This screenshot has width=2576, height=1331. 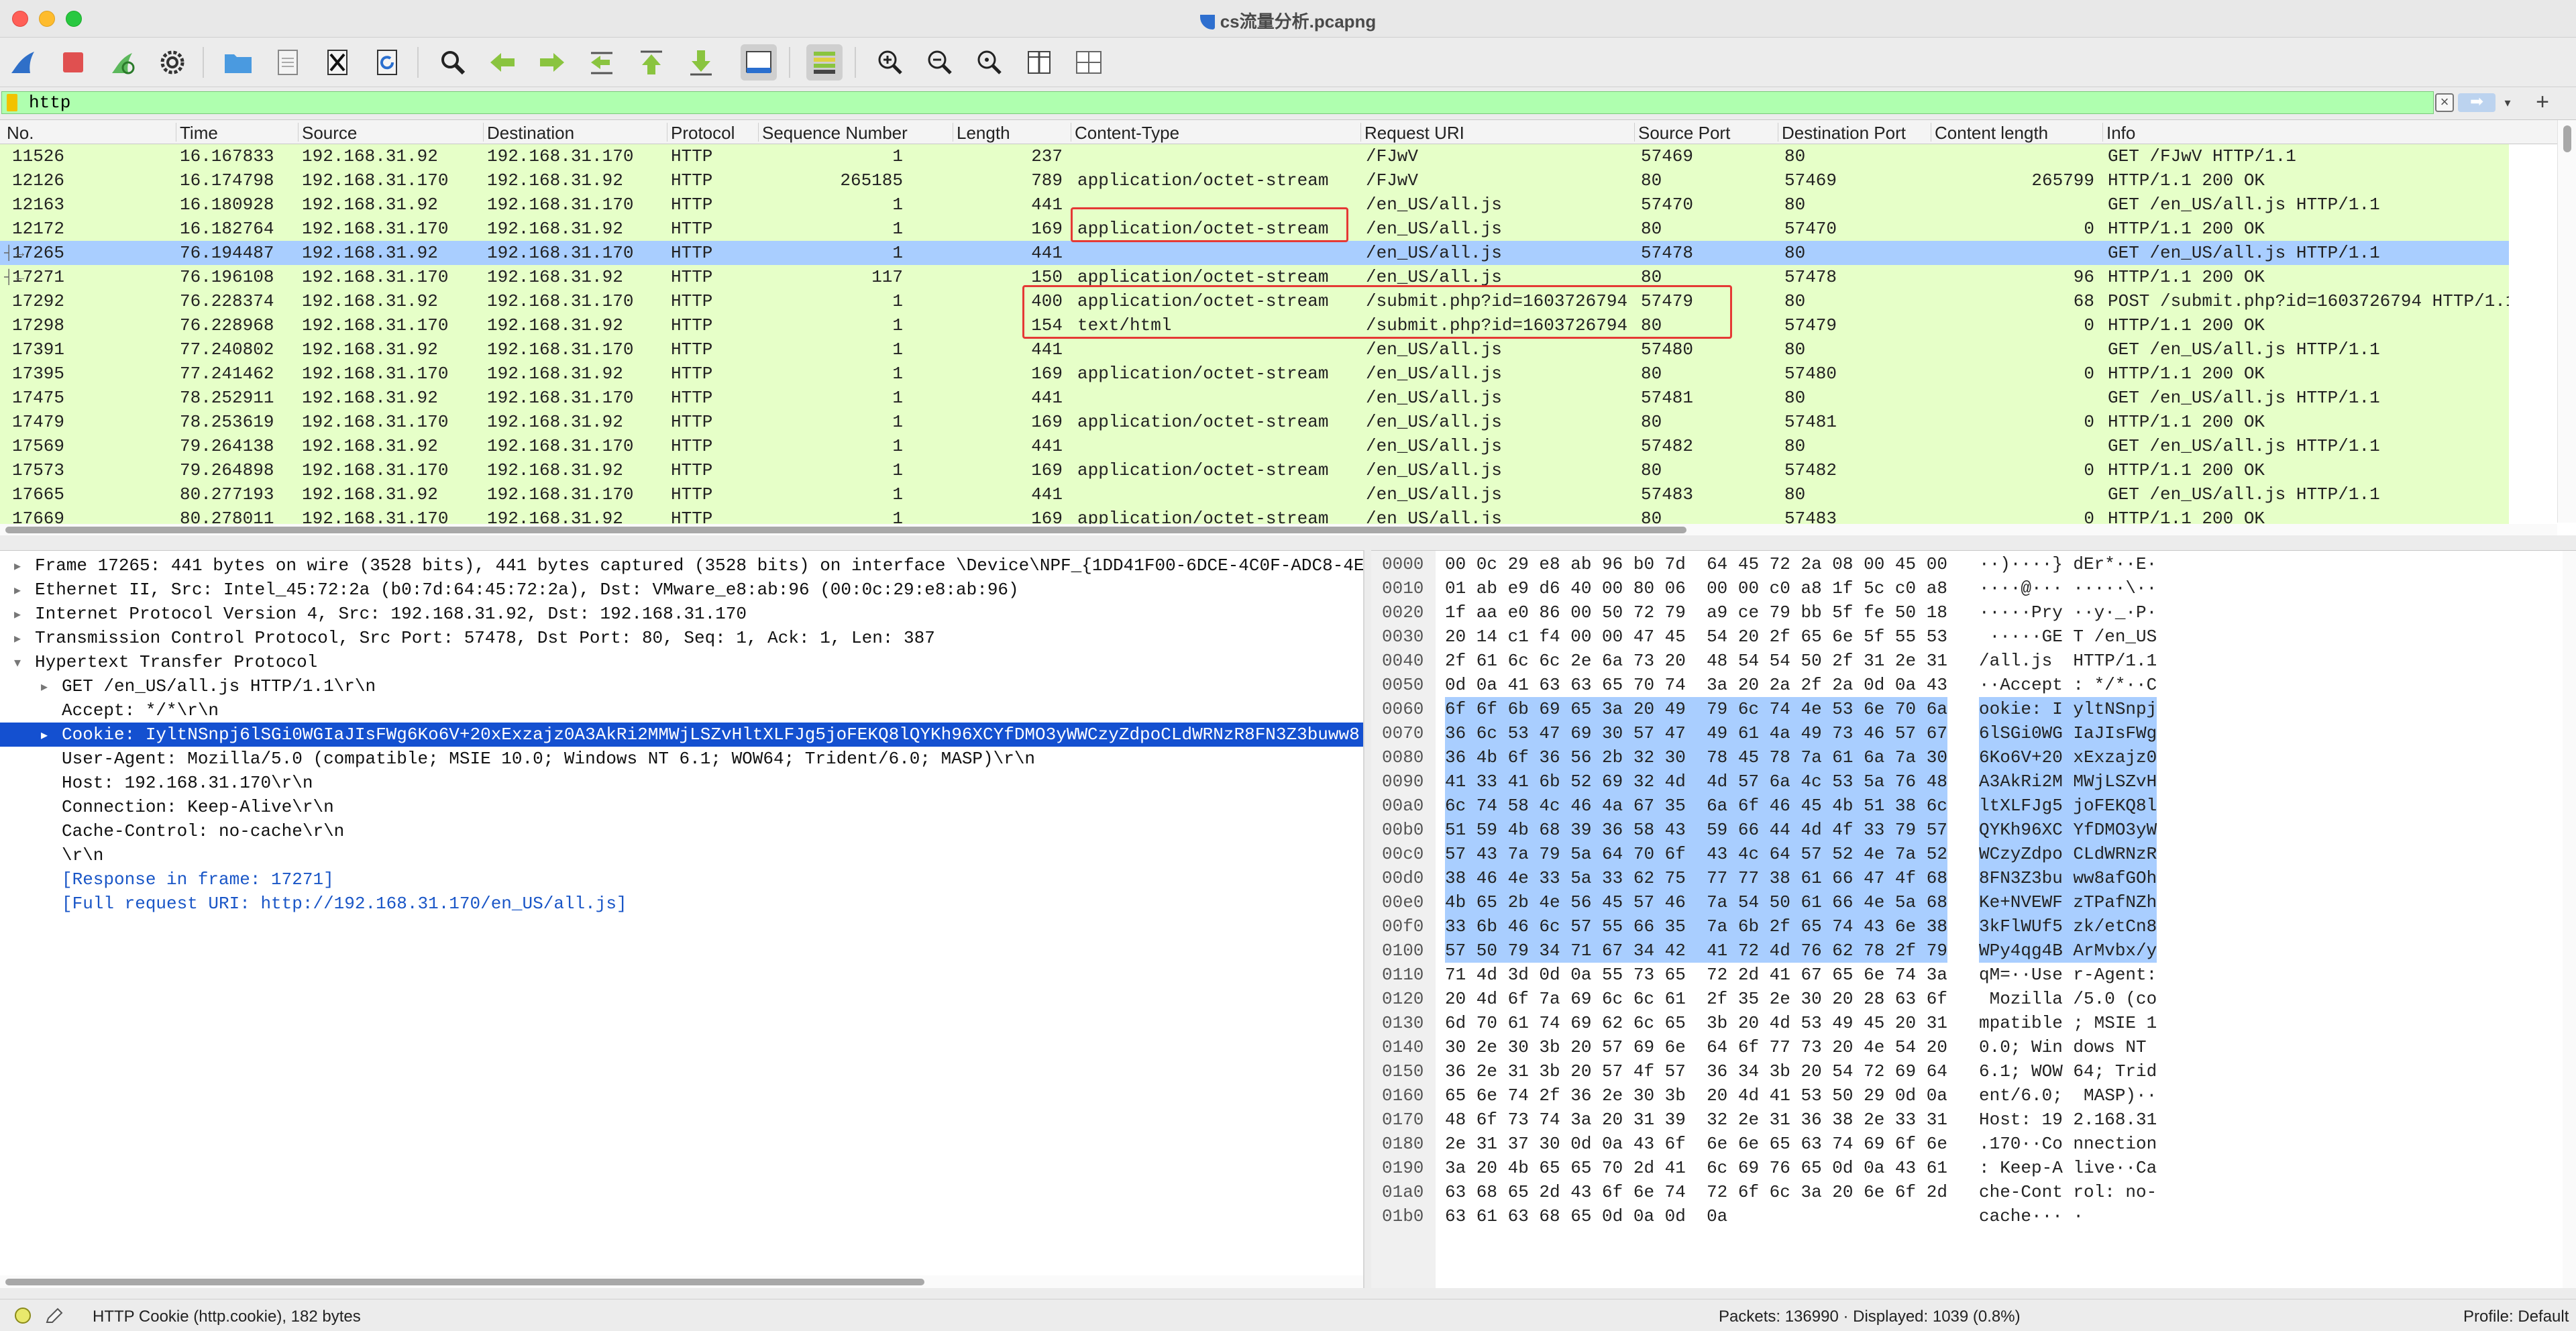 I want to click on pane-splitter, so click(x=1288, y=542).